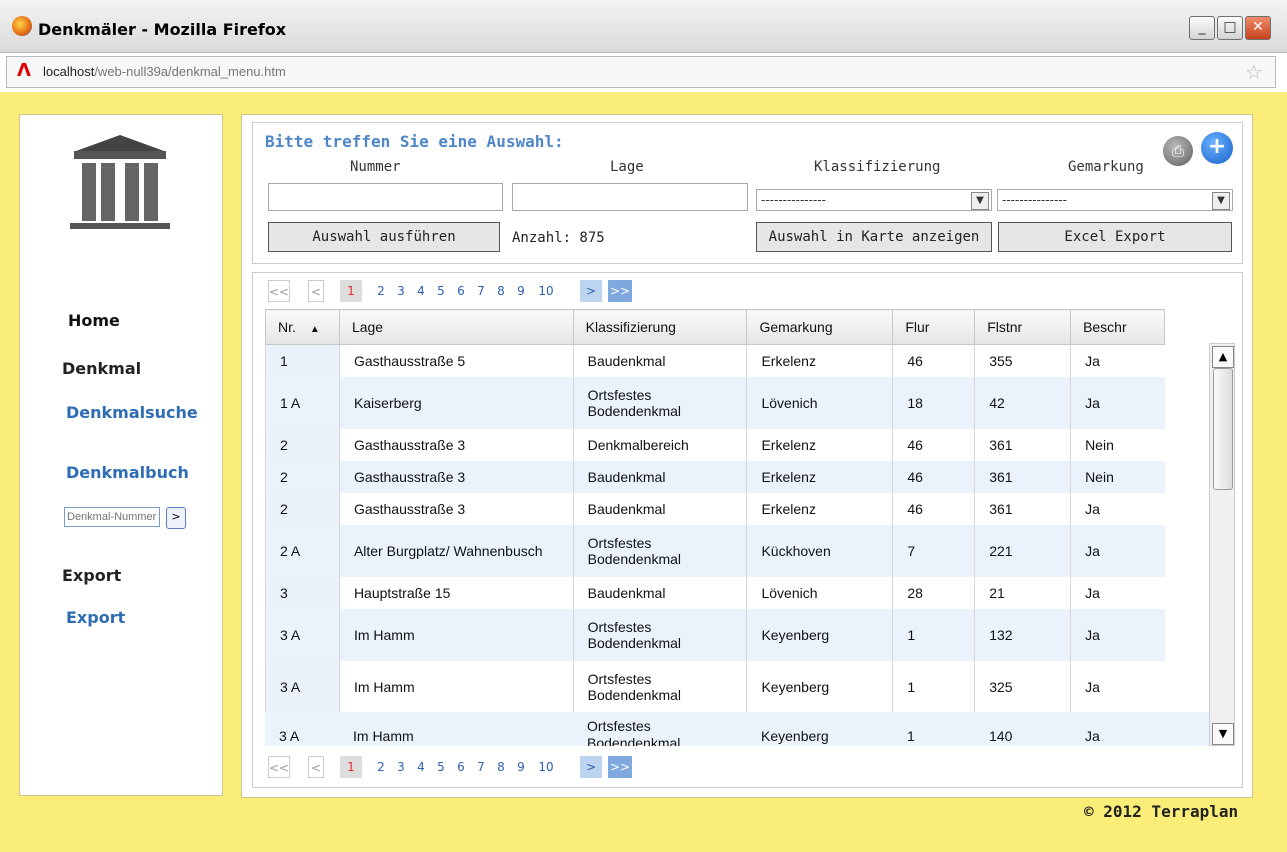  What do you see at coordinates (874, 237) in the screenshot?
I see `show-on-map-button: Auswahl in Karte anzeigen` at bounding box center [874, 237].